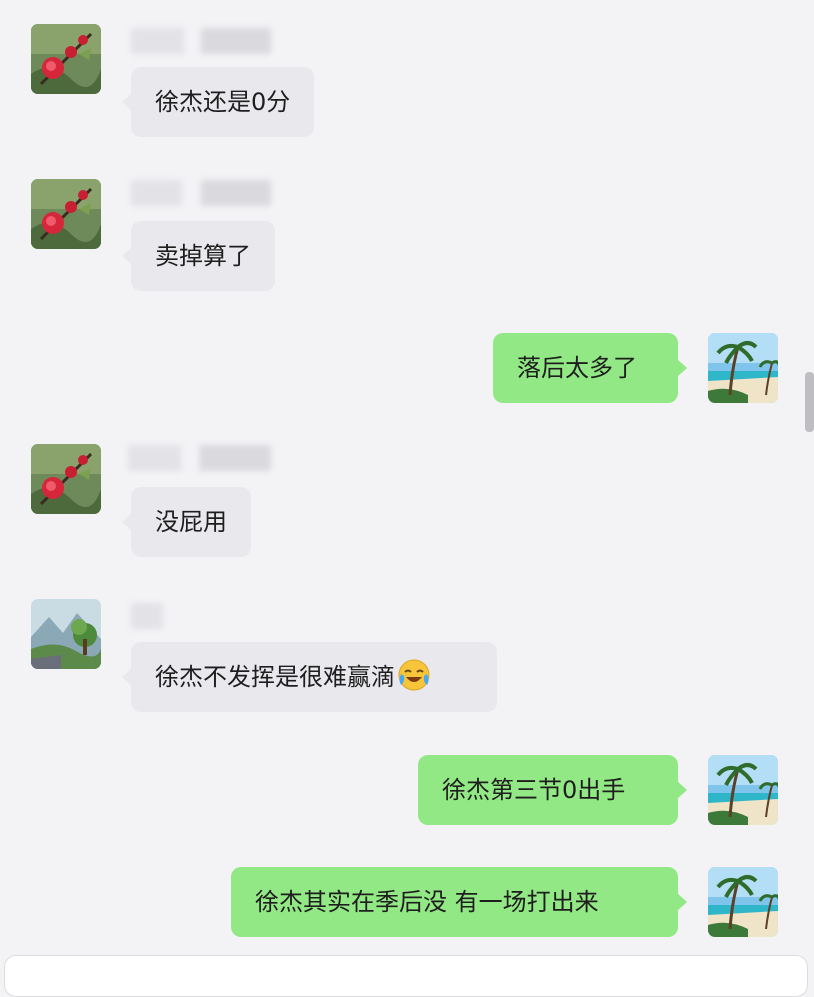  I want to click on landscape-avatar-image, so click(66, 634).